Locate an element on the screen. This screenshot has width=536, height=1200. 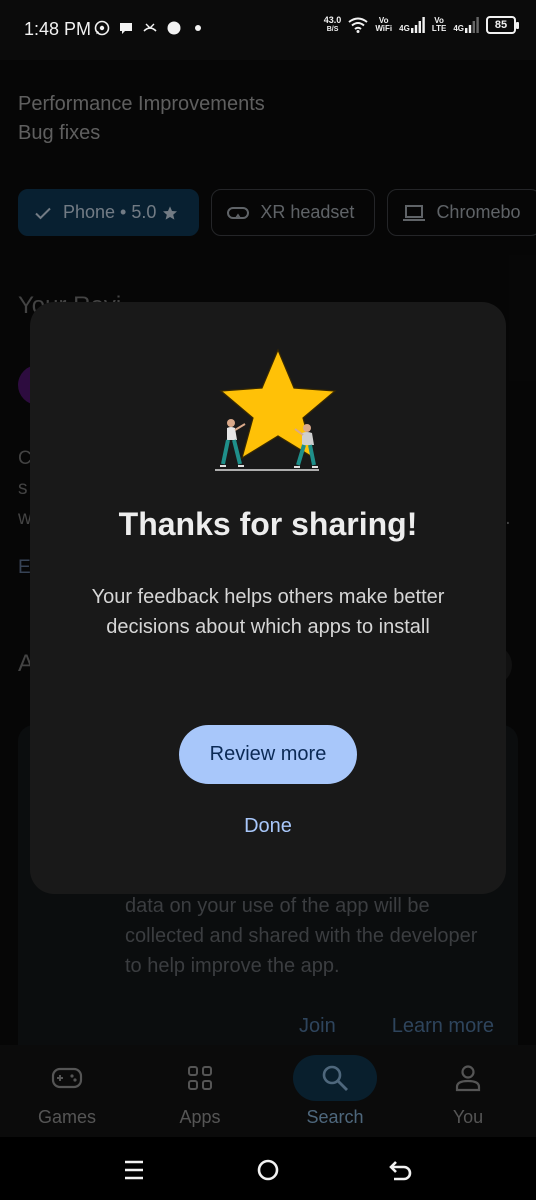
net-speed: 43.0 B/S is located at coordinates (333, 25).